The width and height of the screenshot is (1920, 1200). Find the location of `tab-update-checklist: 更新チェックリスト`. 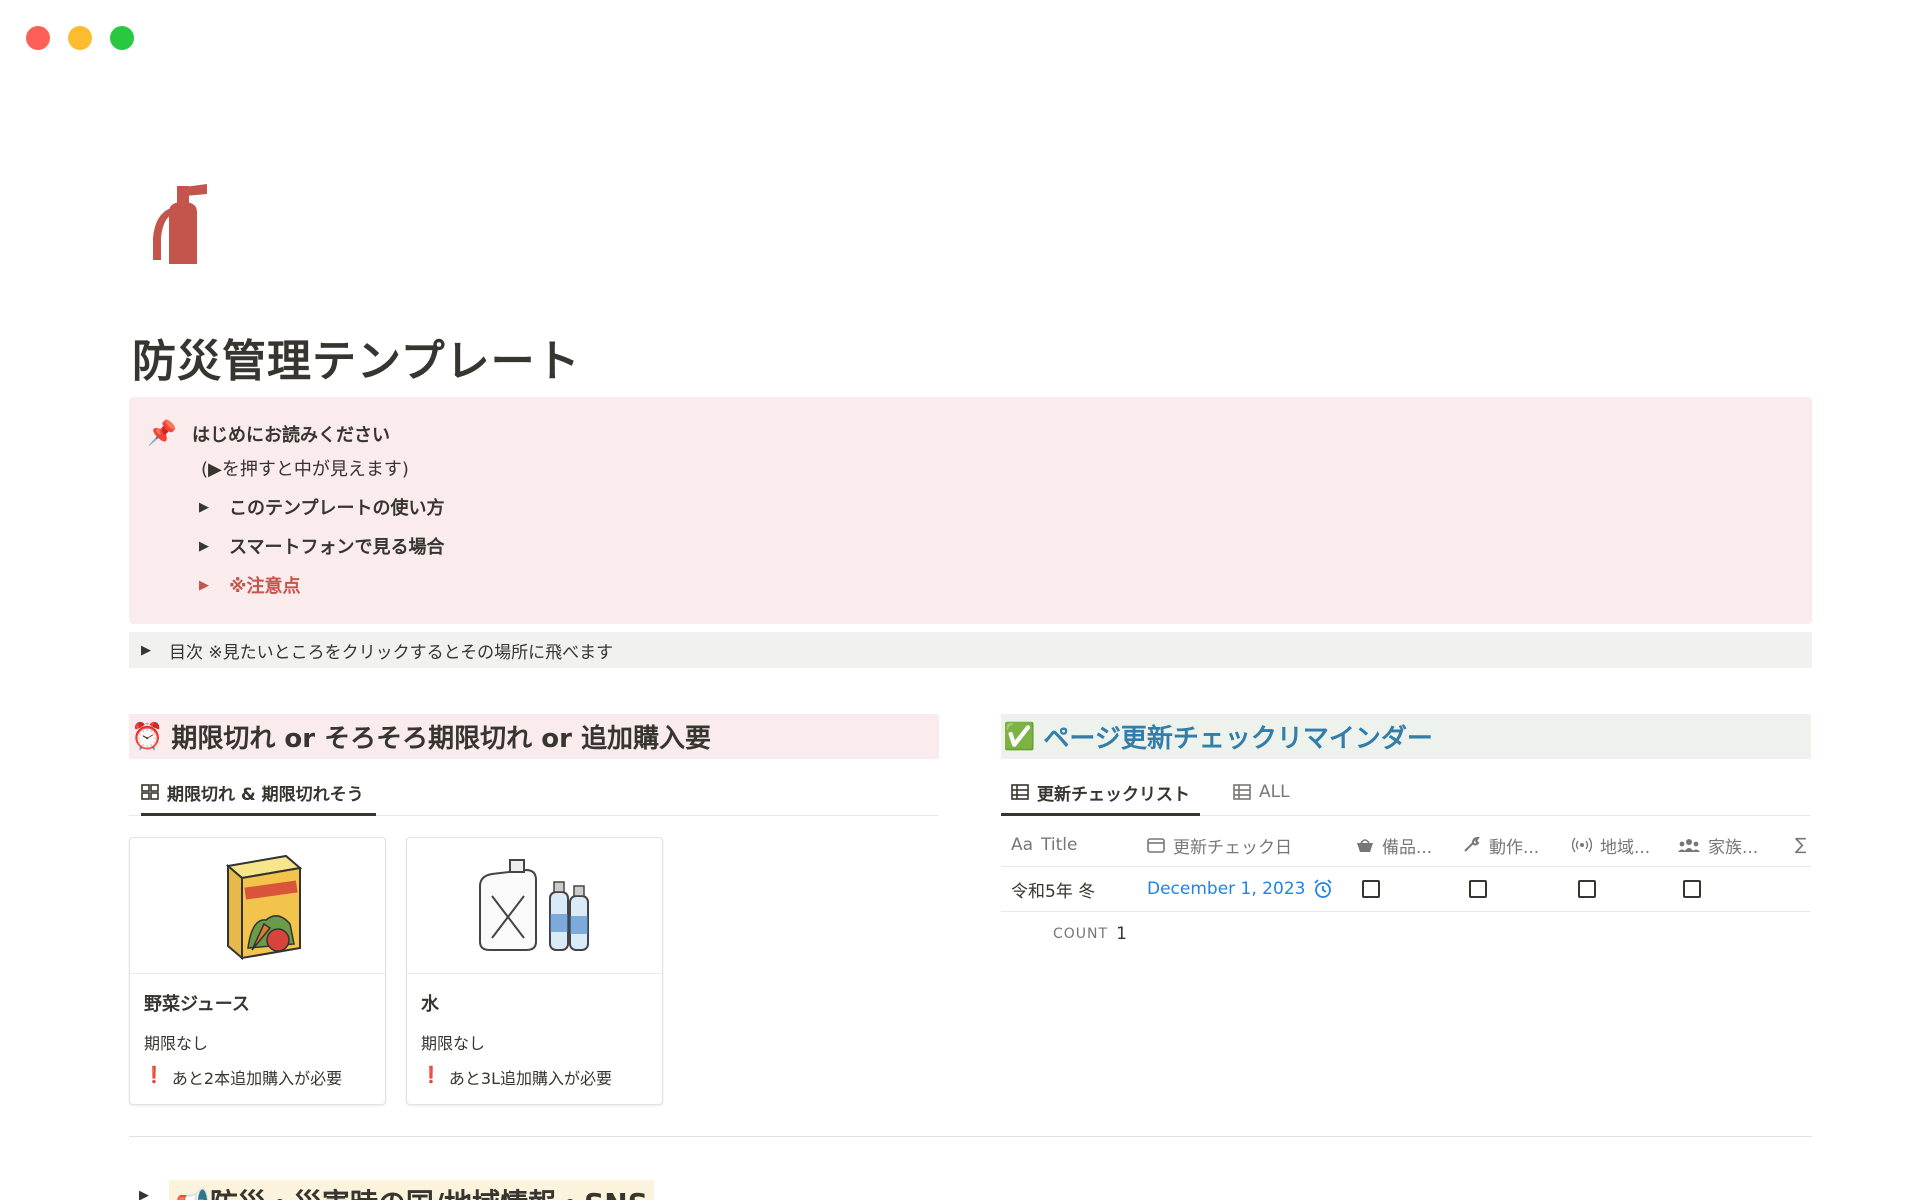

tab-update-checklist: 更新チェックリスト is located at coordinates (1100, 793).